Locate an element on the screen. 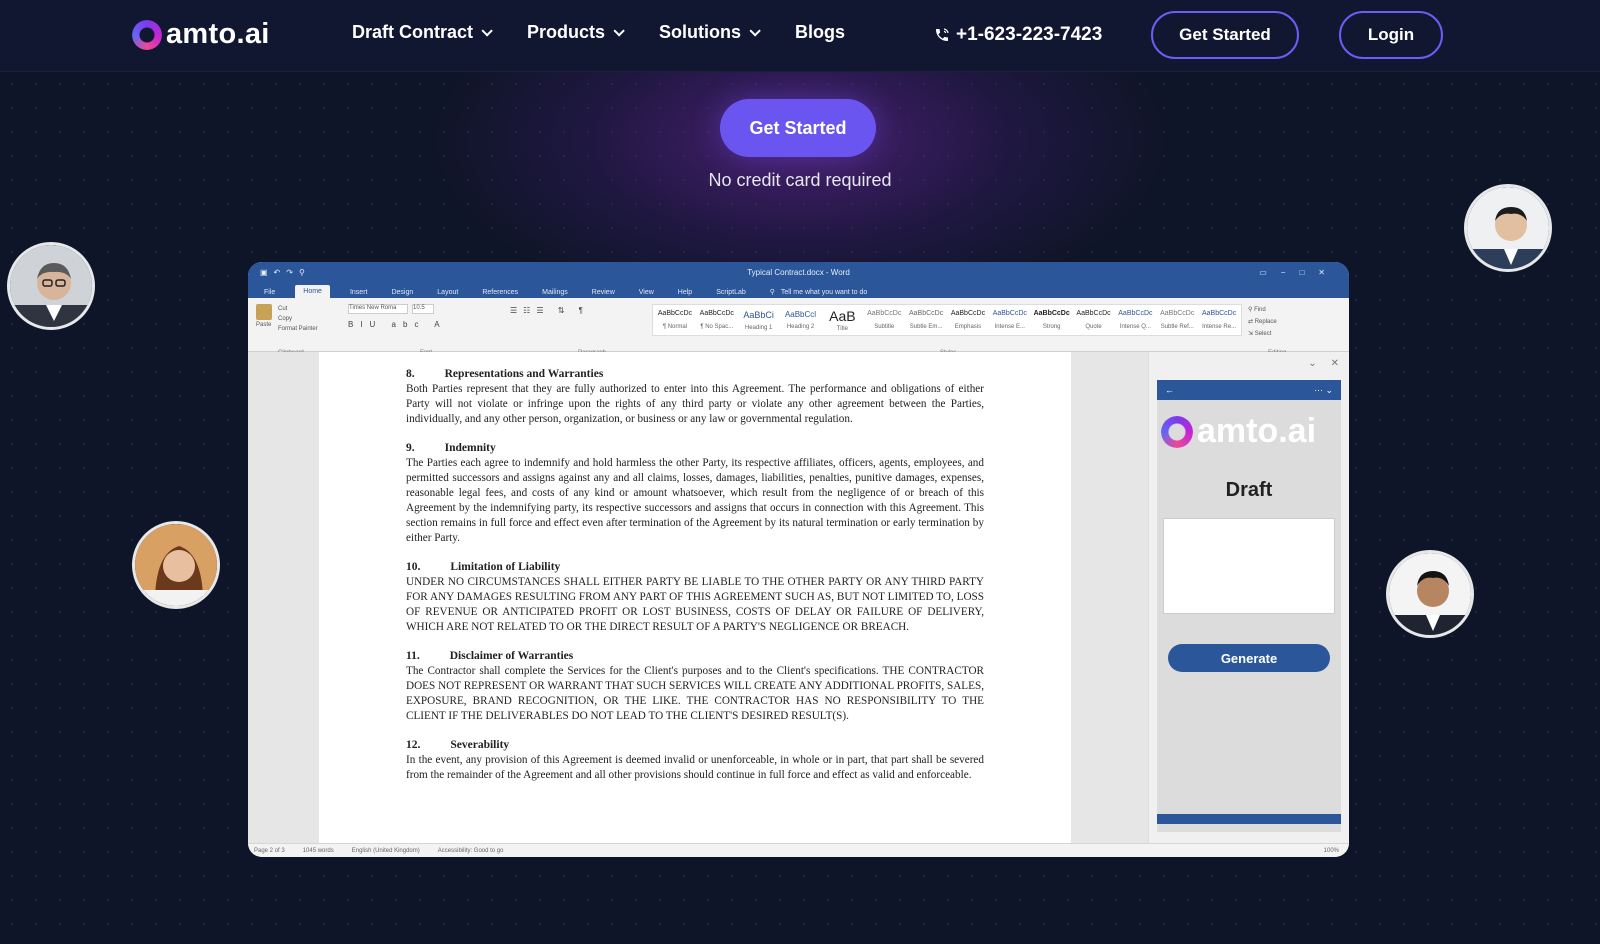 The height and width of the screenshot is (944, 1600). zoom-level: 100% is located at coordinates (1331, 851).